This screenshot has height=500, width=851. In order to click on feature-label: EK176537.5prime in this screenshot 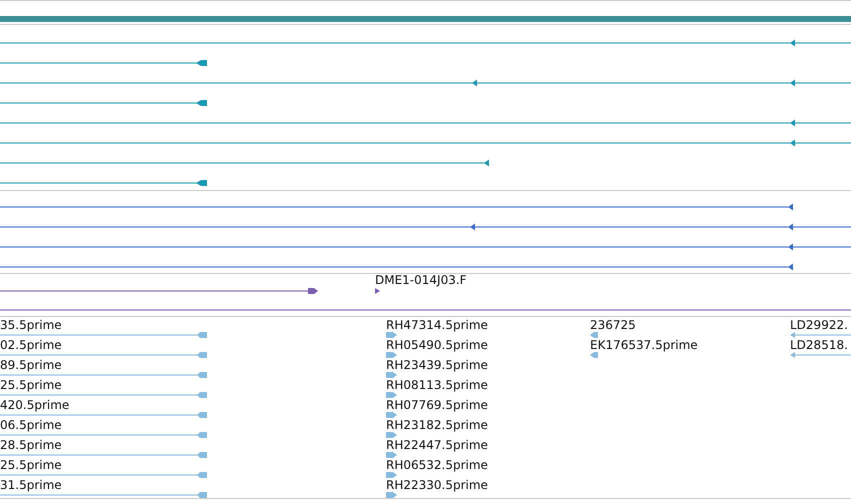, I will do `click(644, 345)`.